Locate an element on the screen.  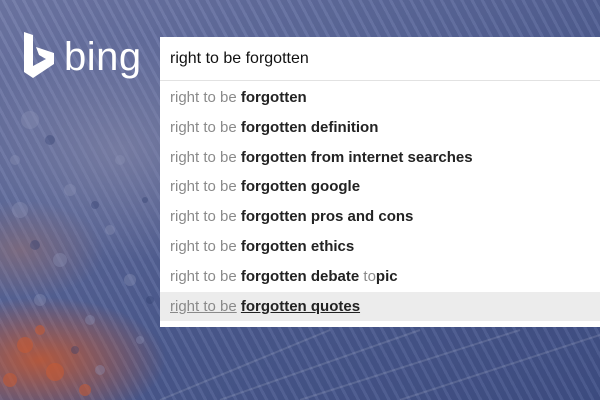
search-box is located at coordinates (380, 59).